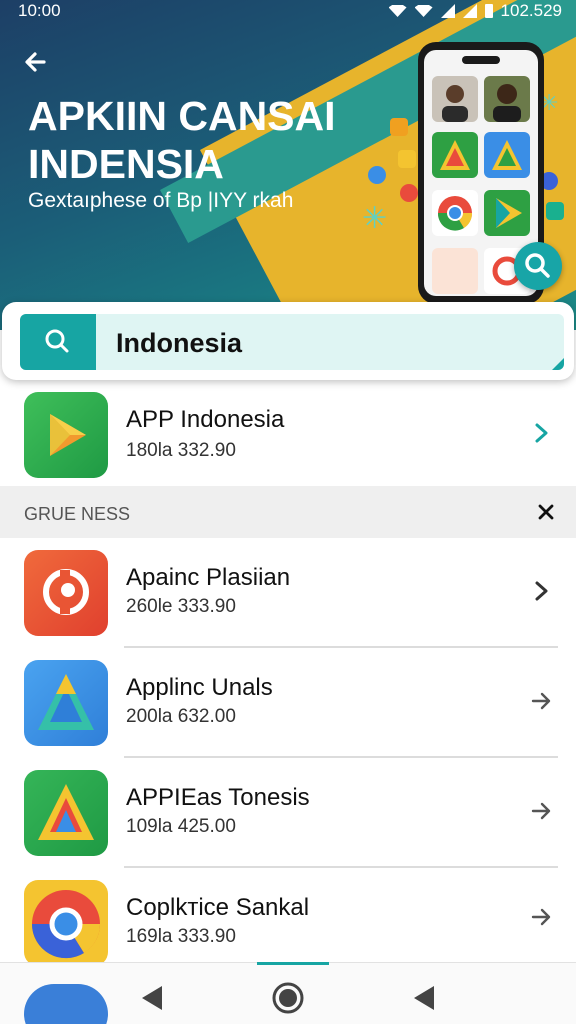  I want to click on search-query: Indonesia, so click(179, 343).